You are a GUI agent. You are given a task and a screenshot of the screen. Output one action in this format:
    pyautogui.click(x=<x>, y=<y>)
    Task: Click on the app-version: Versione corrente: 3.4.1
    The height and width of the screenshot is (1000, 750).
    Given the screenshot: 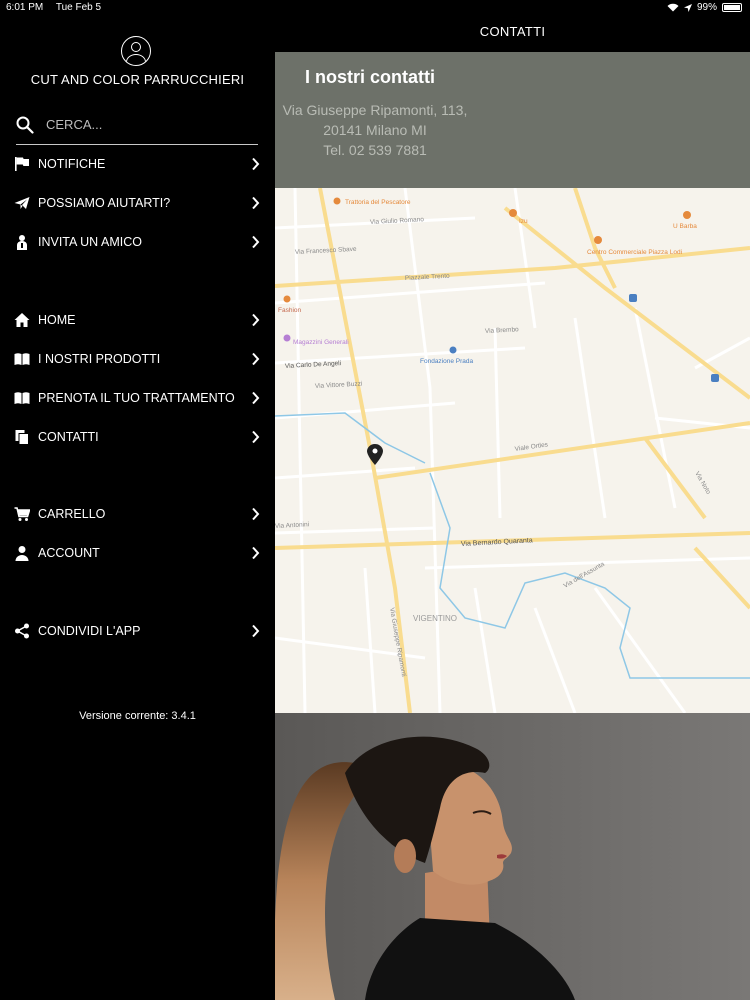 What is the action you would take?
    pyautogui.click(x=137, y=716)
    